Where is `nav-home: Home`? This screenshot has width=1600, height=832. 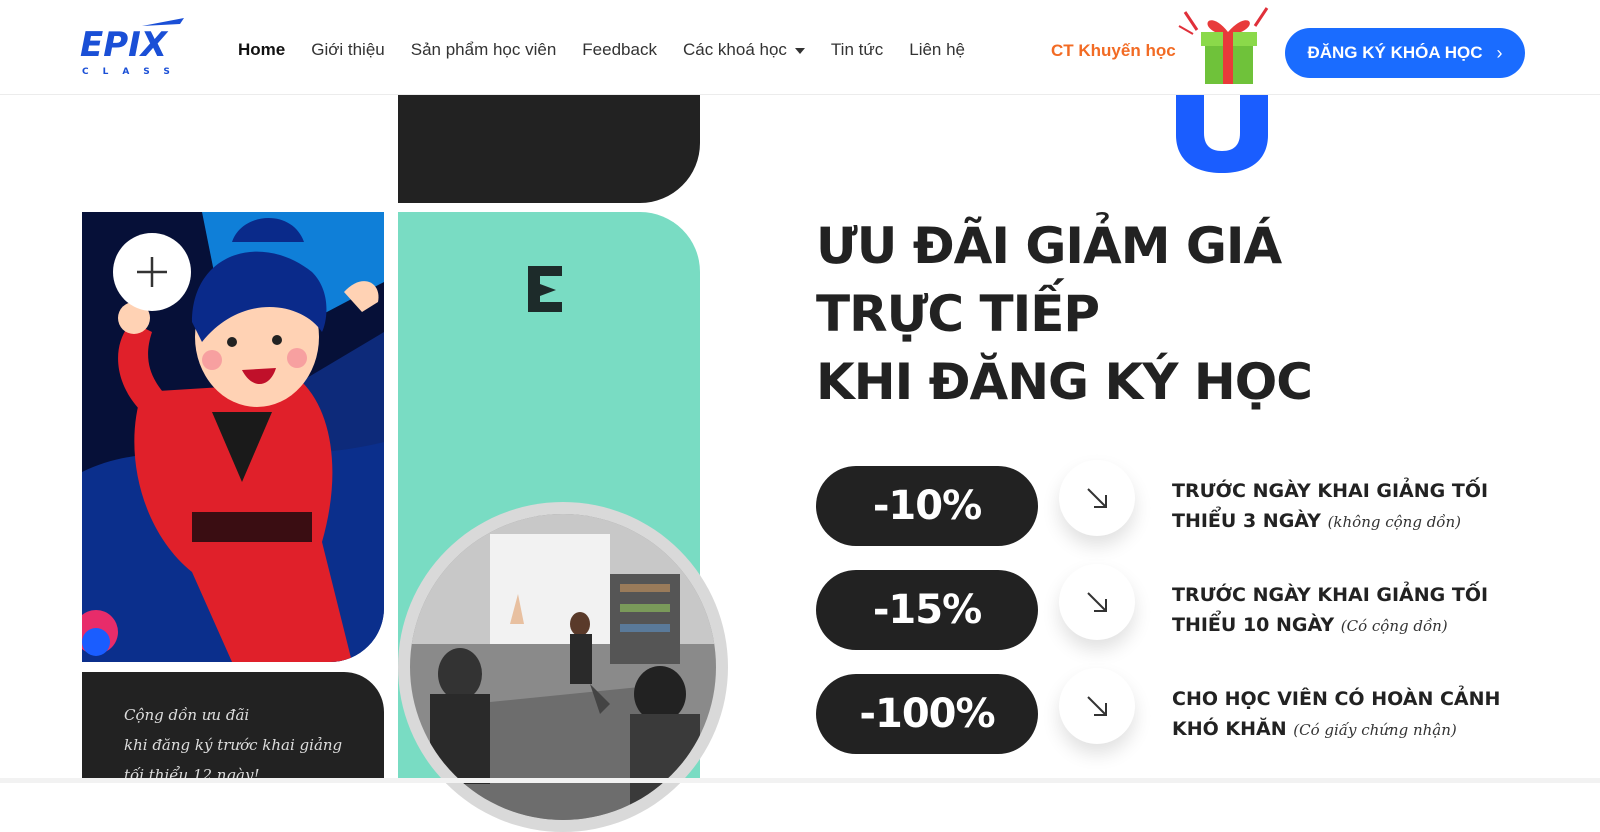 nav-home: Home is located at coordinates (261, 50).